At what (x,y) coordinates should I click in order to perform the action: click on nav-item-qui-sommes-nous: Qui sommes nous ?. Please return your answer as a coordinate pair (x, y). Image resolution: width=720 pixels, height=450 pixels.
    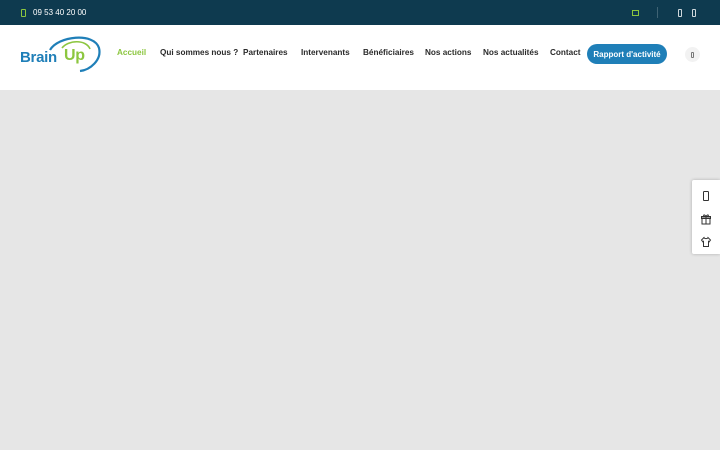
    Looking at the image, I should click on (199, 52).